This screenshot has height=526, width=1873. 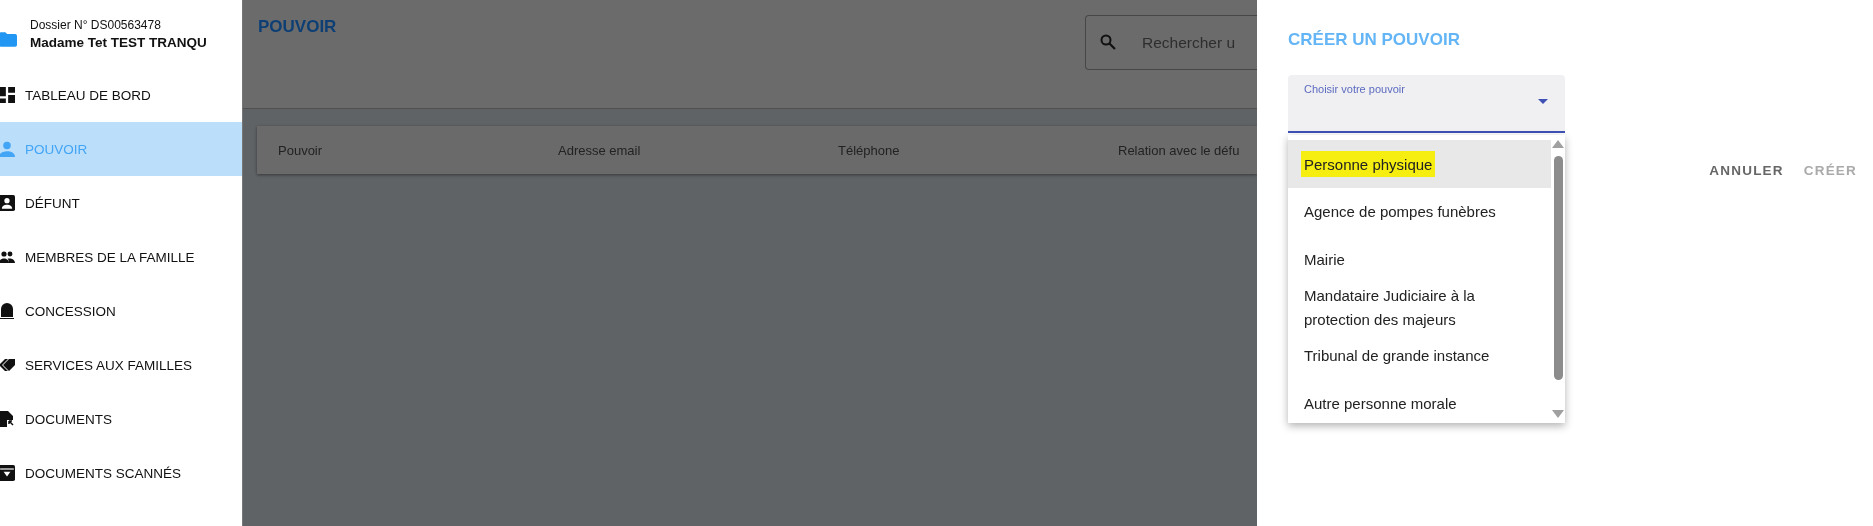 What do you see at coordinates (1543, 101) in the screenshot?
I see `dropdown-caret-icon` at bounding box center [1543, 101].